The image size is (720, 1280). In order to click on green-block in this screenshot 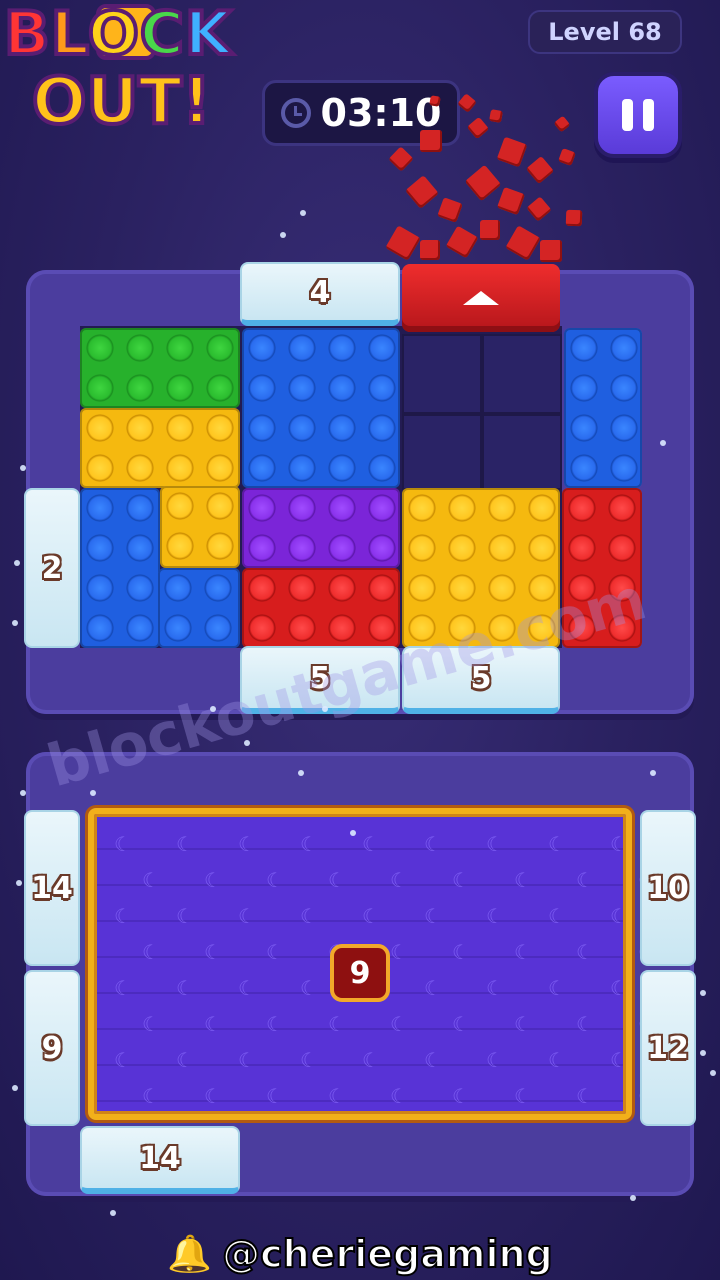, I will do `click(160, 368)`.